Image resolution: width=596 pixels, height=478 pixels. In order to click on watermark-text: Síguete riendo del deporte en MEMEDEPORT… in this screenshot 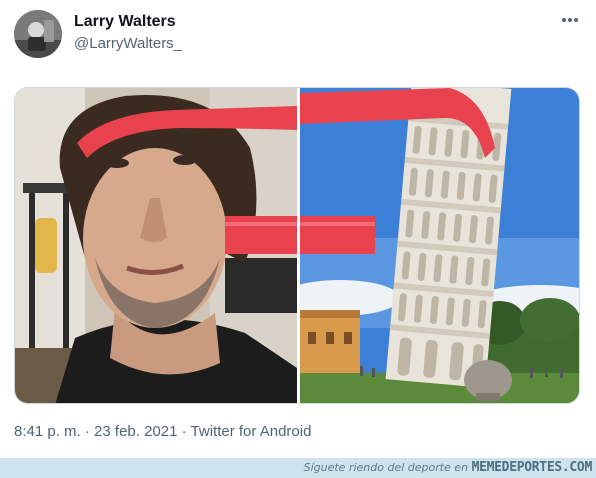, I will do `click(448, 468)`.